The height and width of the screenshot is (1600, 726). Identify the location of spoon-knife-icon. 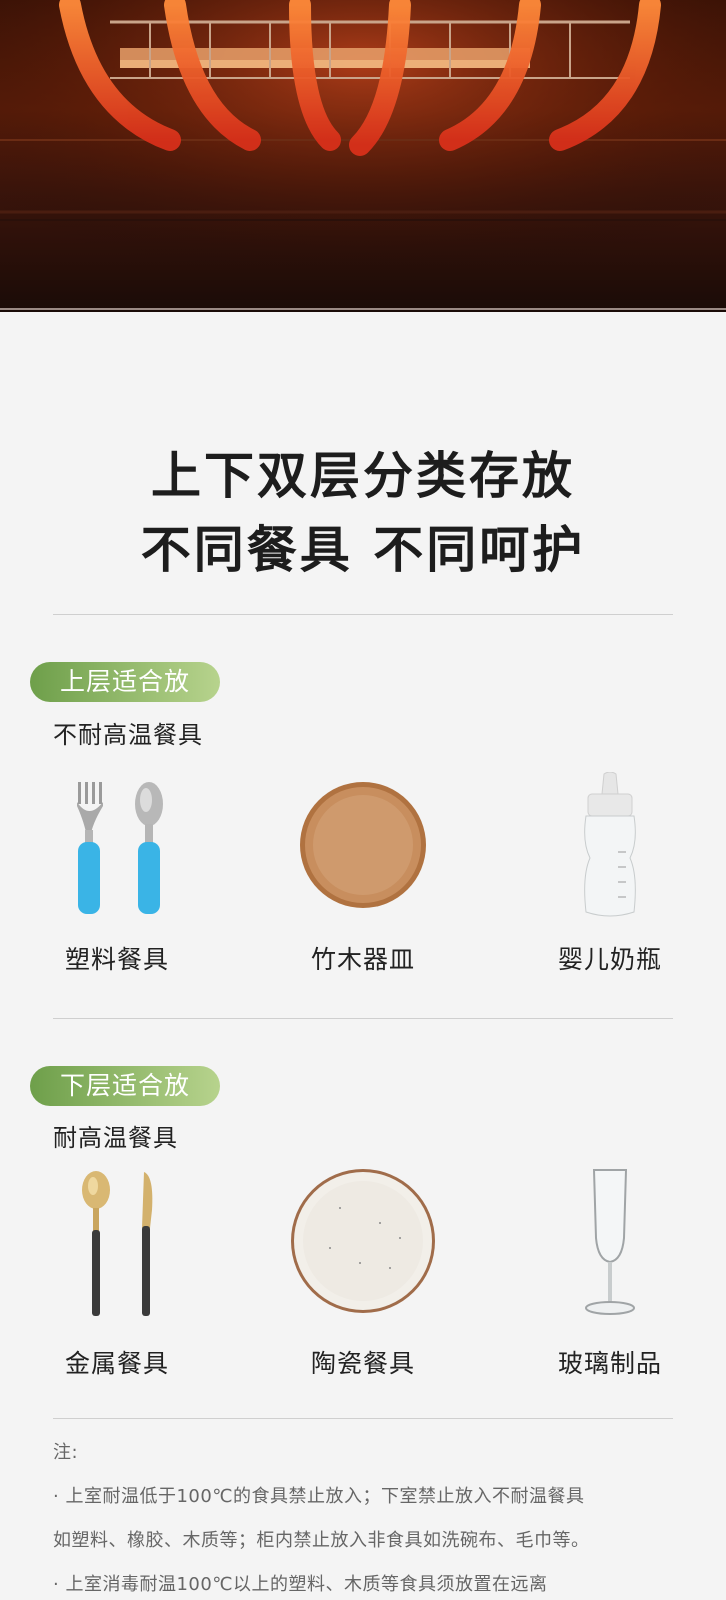
(117, 1243).